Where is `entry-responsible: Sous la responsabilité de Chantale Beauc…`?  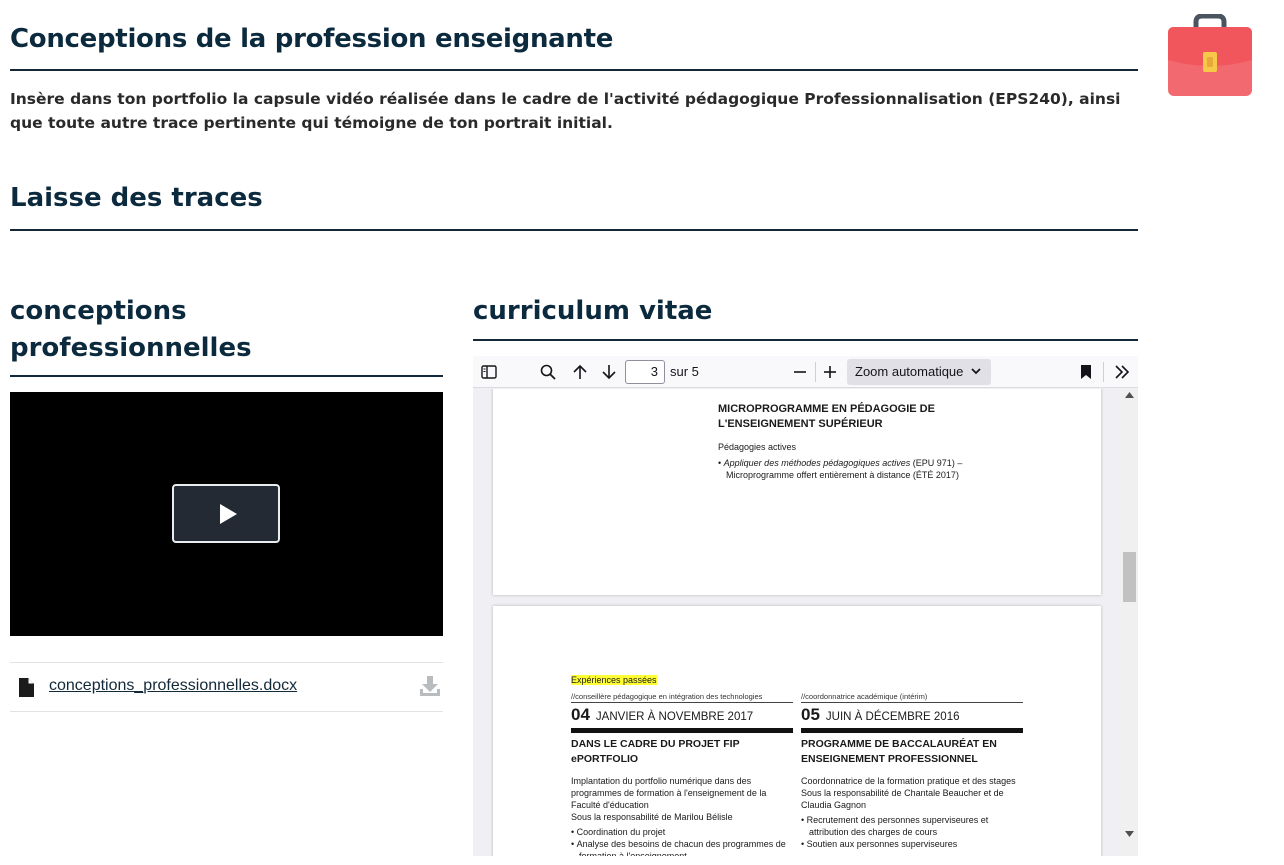 entry-responsible: Sous la responsabilité de Chantale Beauc… is located at coordinates (902, 799).